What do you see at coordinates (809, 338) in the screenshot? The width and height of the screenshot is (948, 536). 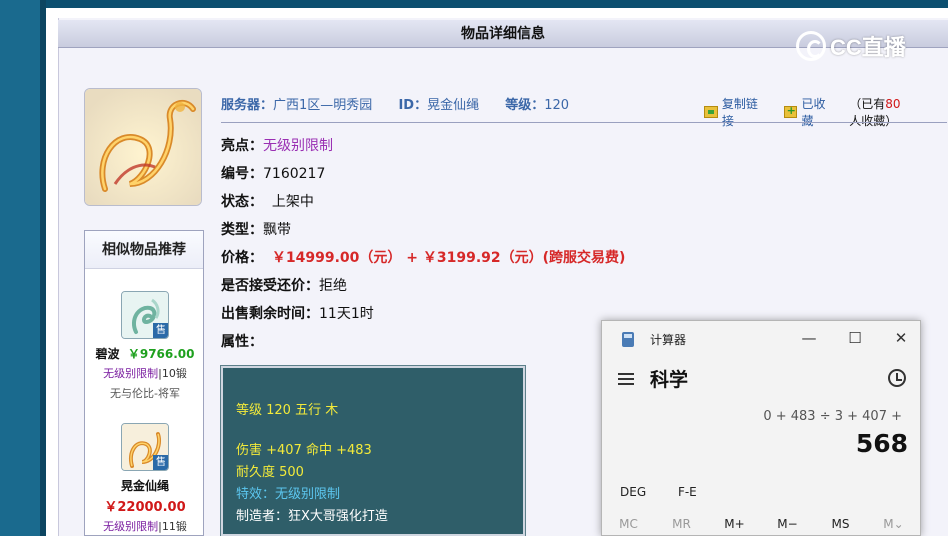 I see `minimize-button: —` at bounding box center [809, 338].